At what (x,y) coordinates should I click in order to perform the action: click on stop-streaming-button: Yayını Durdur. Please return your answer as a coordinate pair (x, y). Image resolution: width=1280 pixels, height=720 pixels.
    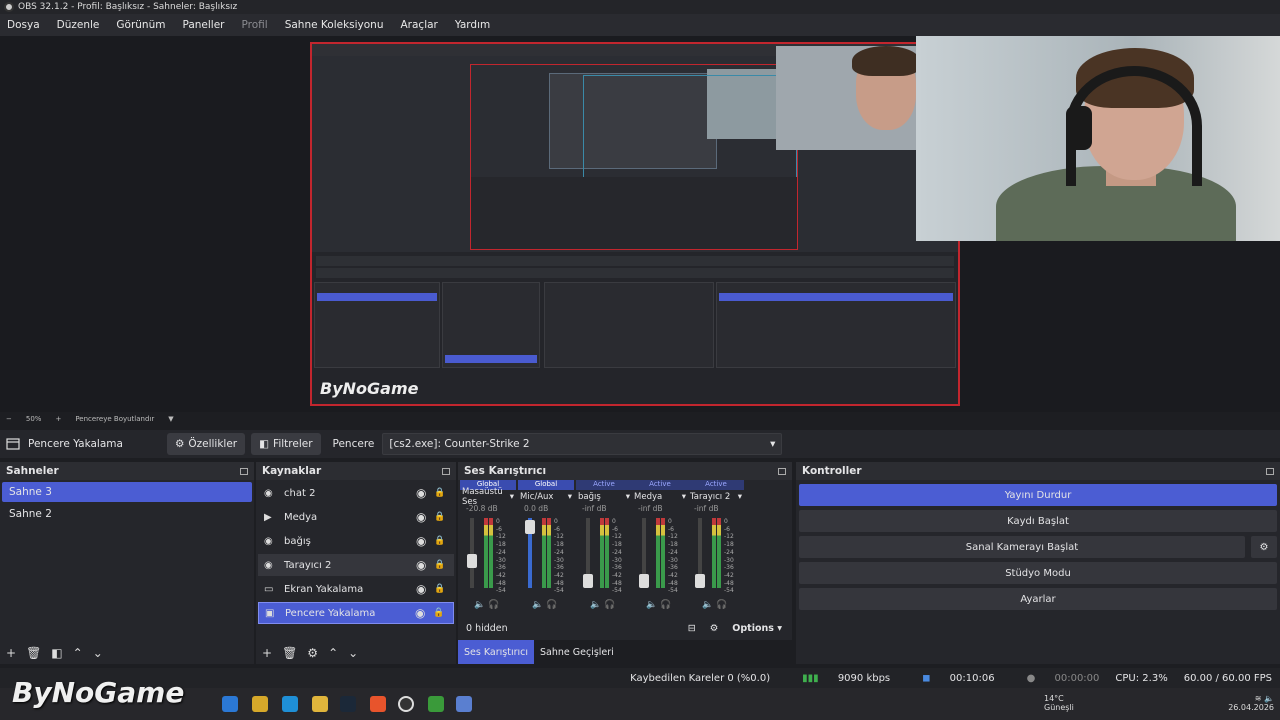
    Looking at the image, I should click on (1038, 495).